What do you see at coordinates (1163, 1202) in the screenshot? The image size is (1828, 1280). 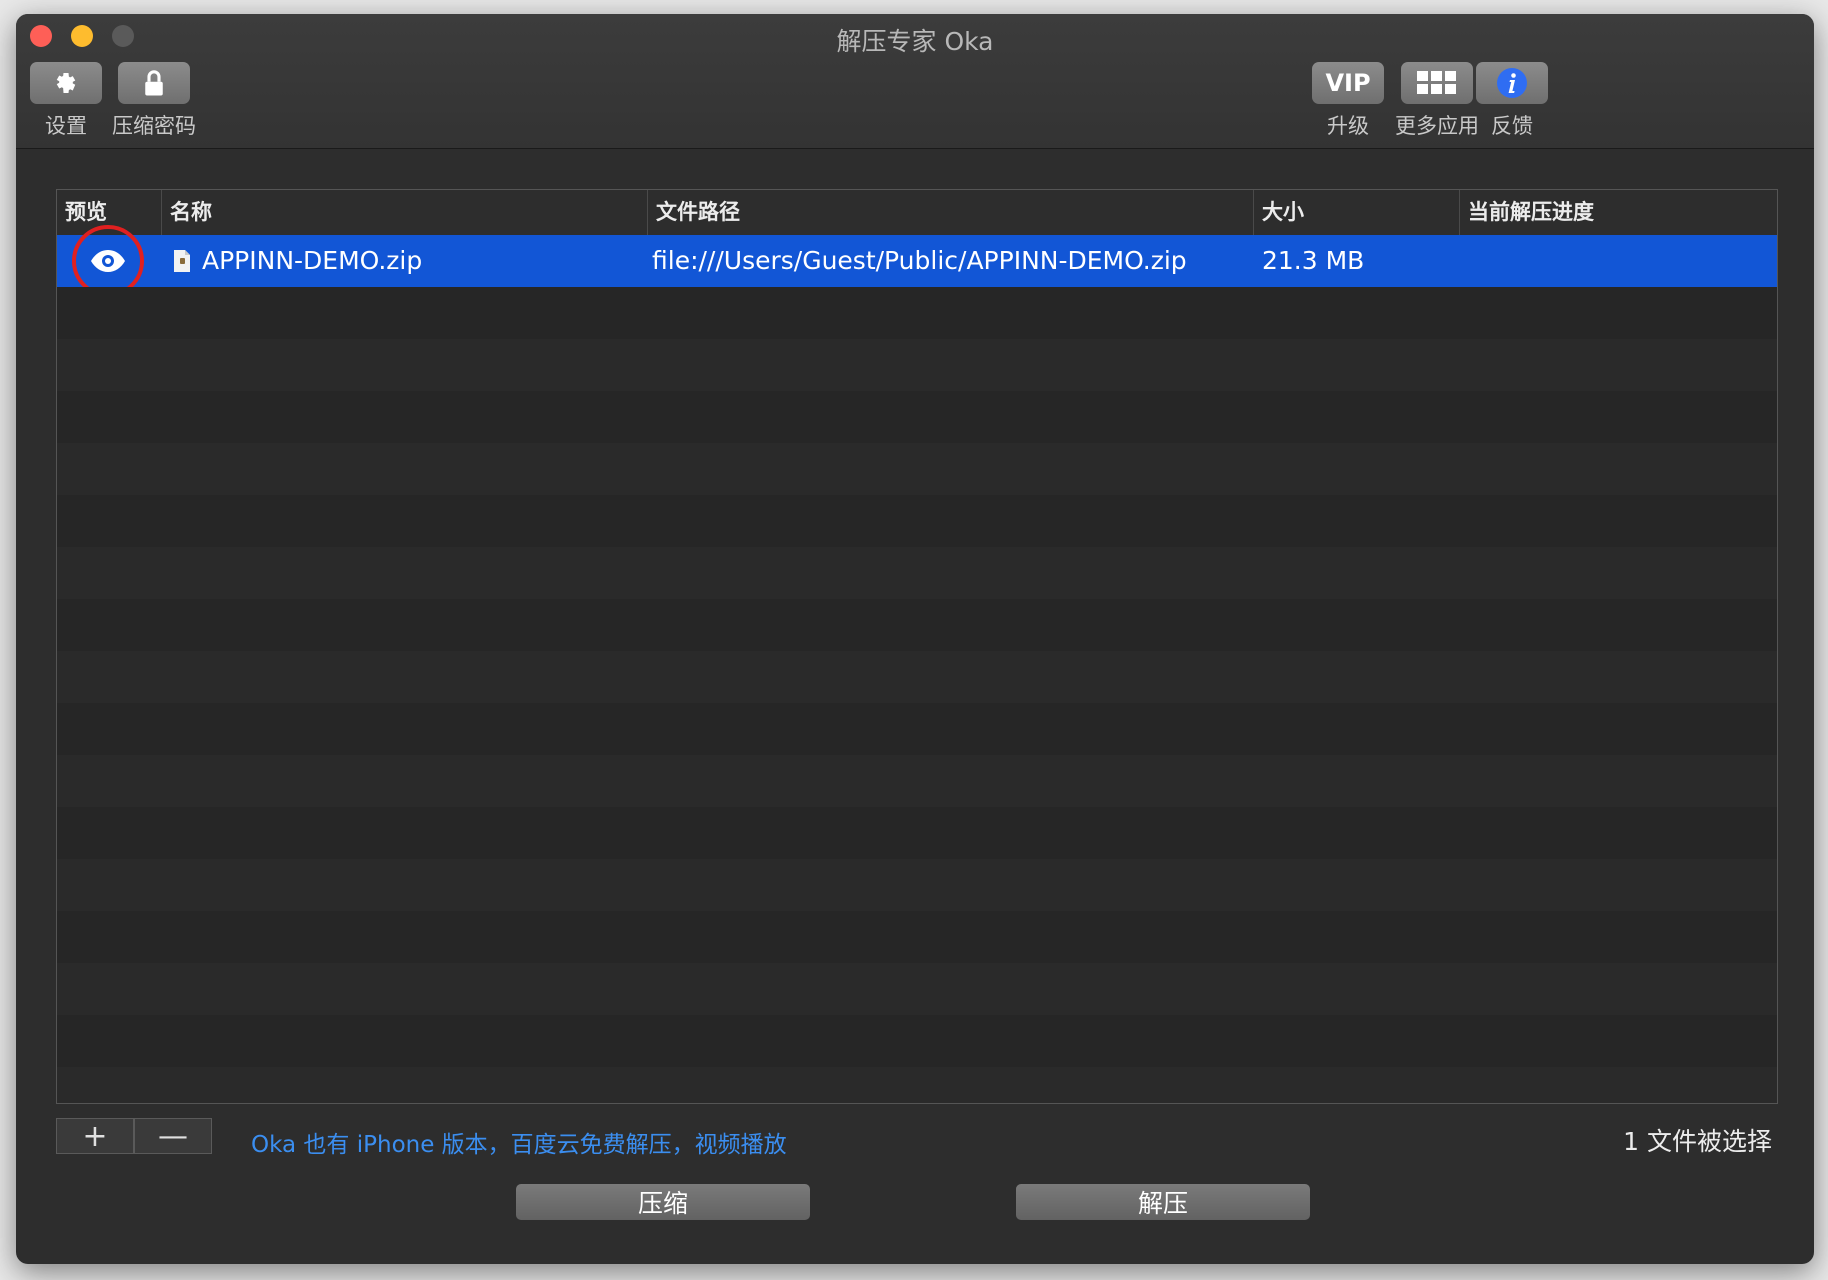 I see `extract-button: 解压` at bounding box center [1163, 1202].